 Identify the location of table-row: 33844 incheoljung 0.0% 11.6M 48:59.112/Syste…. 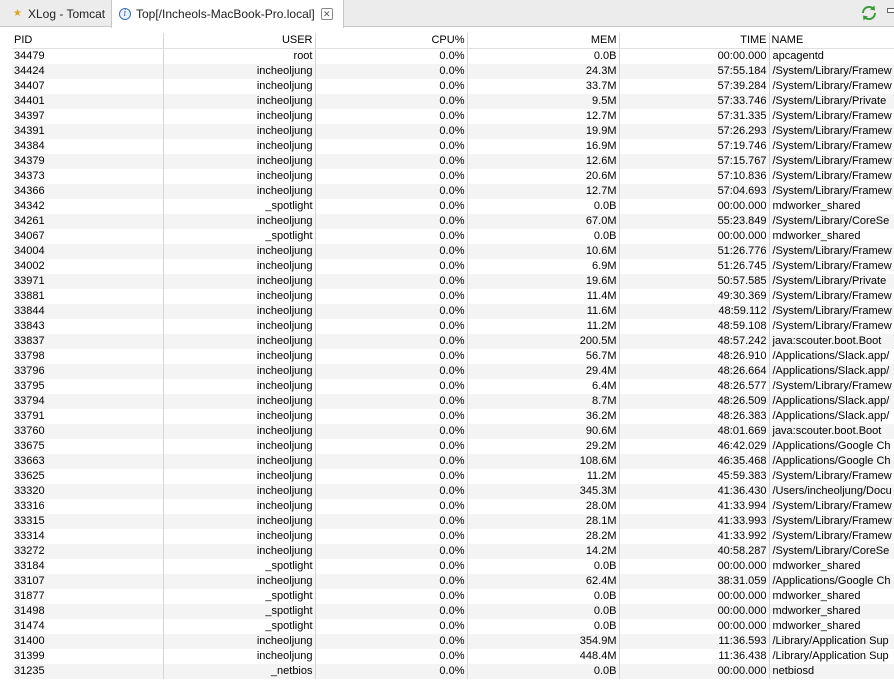
(453, 311).